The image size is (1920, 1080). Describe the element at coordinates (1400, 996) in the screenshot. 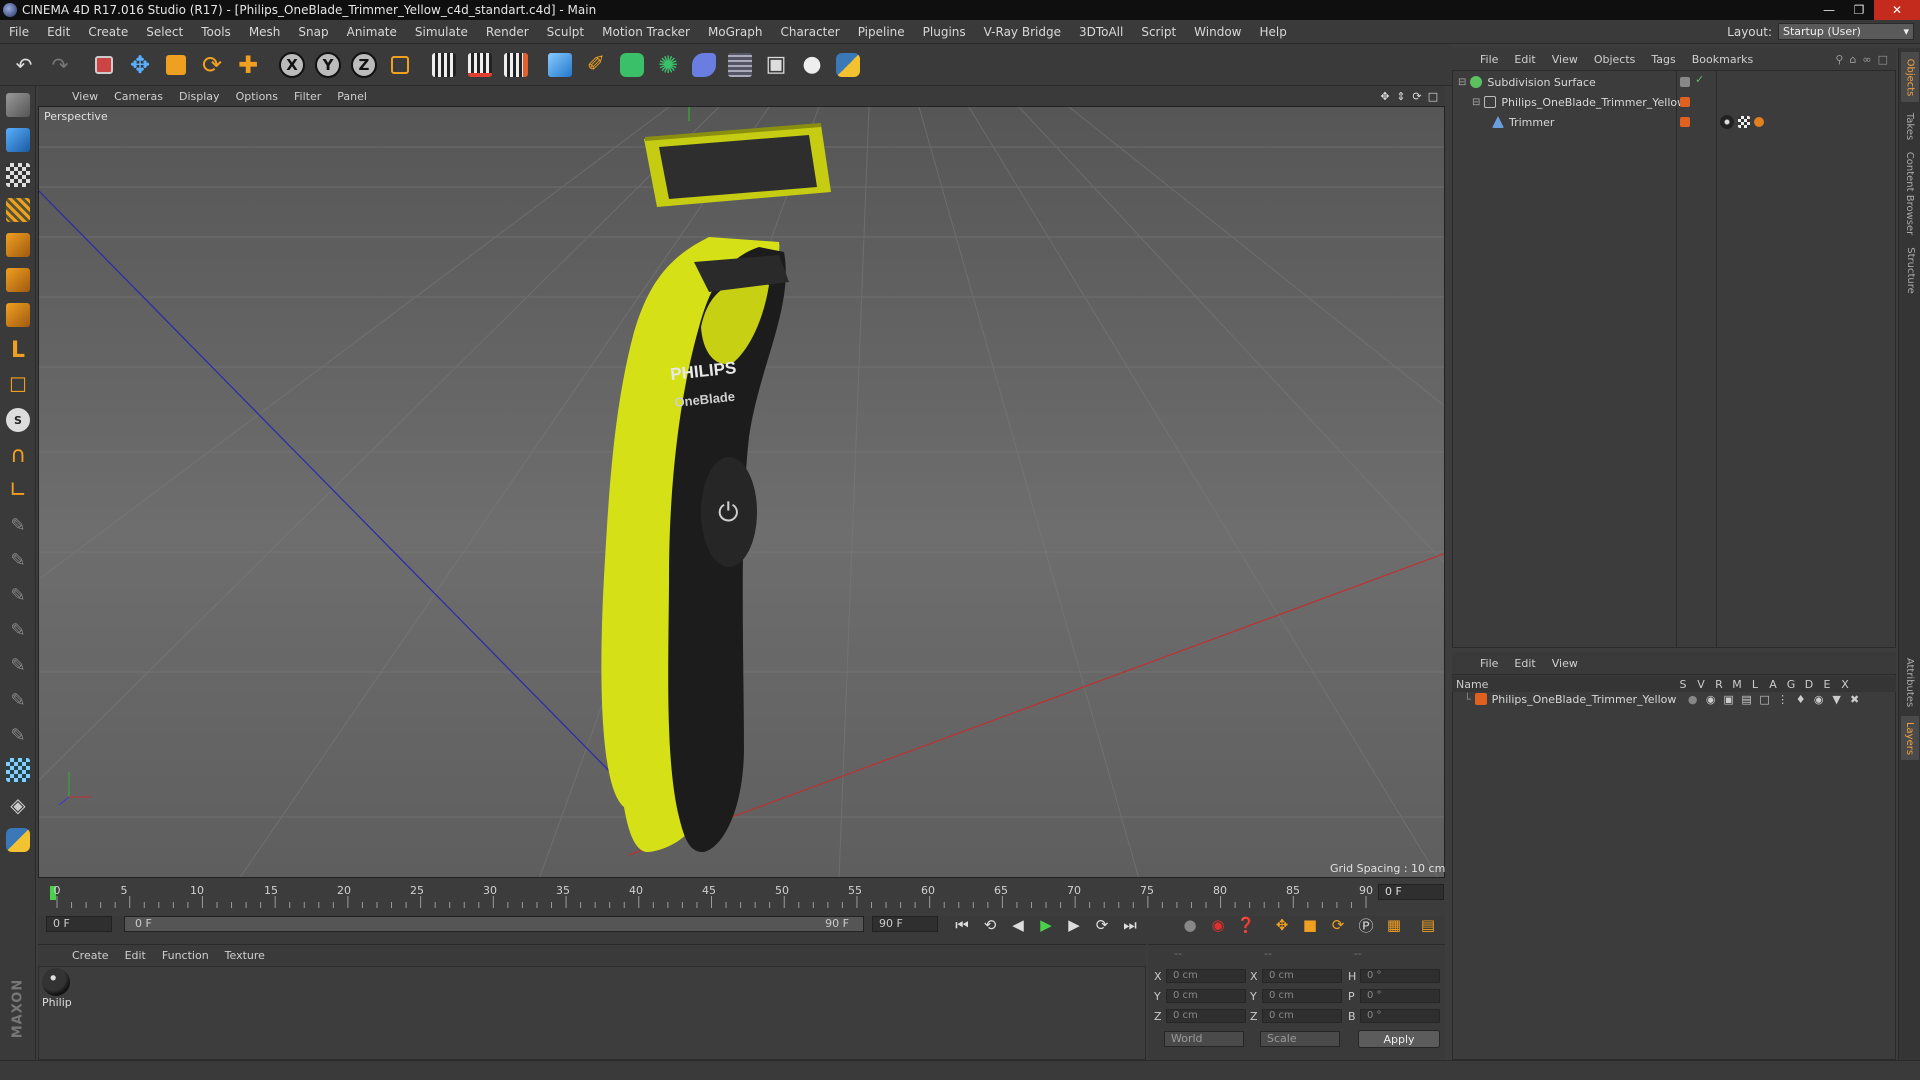

I see `rotation-p-field: 0 °` at that location.